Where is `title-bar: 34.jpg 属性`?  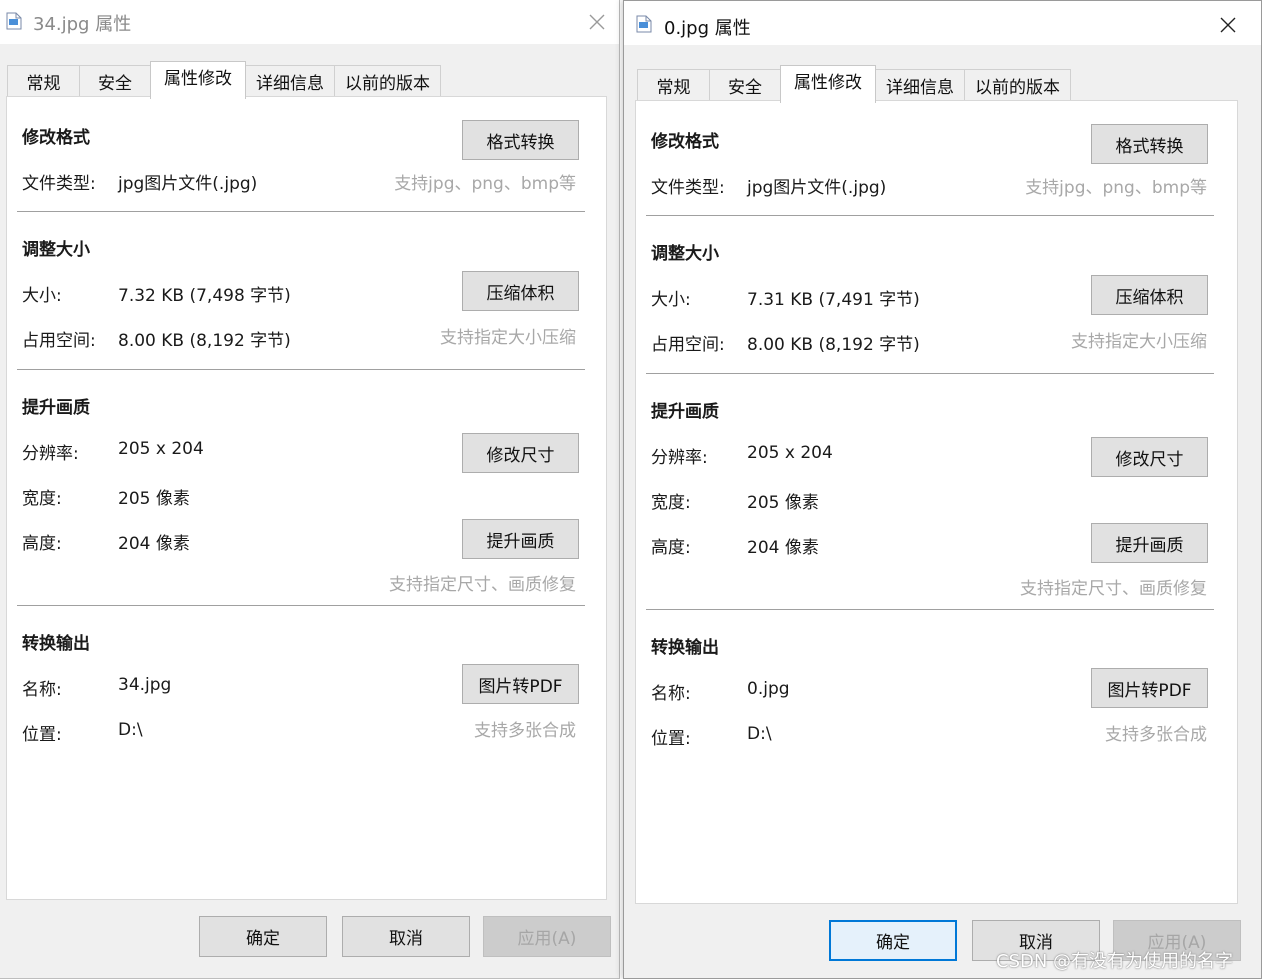
title-bar: 34.jpg 属性 is located at coordinates (309, 22).